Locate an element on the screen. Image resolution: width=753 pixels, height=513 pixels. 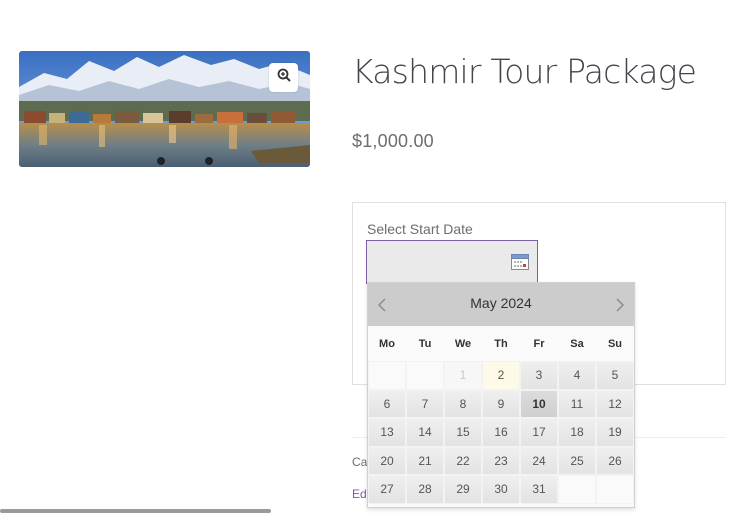
day-cell: 30 is located at coordinates (501, 489).